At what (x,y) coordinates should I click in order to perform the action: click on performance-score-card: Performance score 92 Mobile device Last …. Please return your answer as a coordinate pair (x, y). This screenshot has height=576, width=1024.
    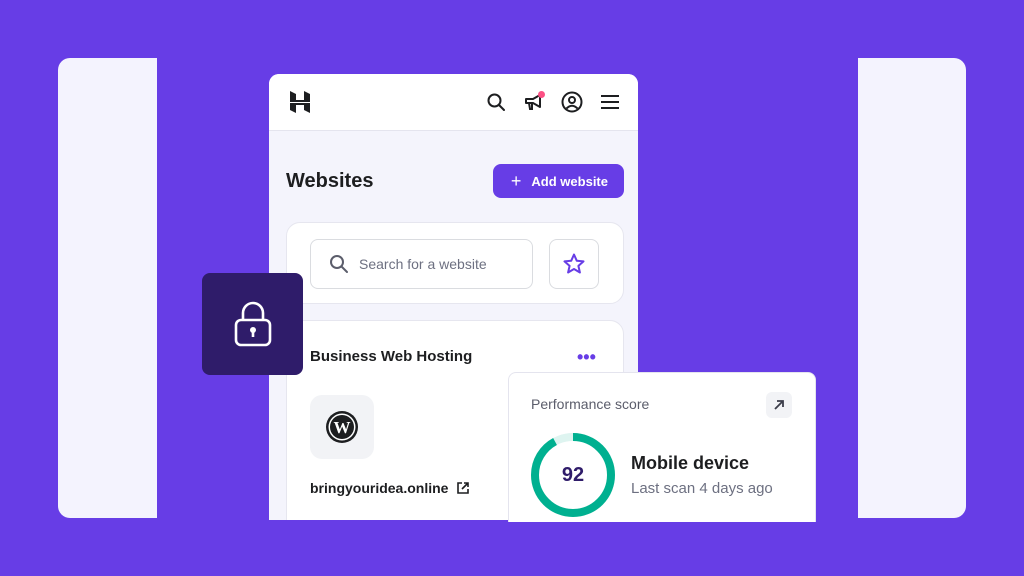
    Looking at the image, I should click on (662, 447).